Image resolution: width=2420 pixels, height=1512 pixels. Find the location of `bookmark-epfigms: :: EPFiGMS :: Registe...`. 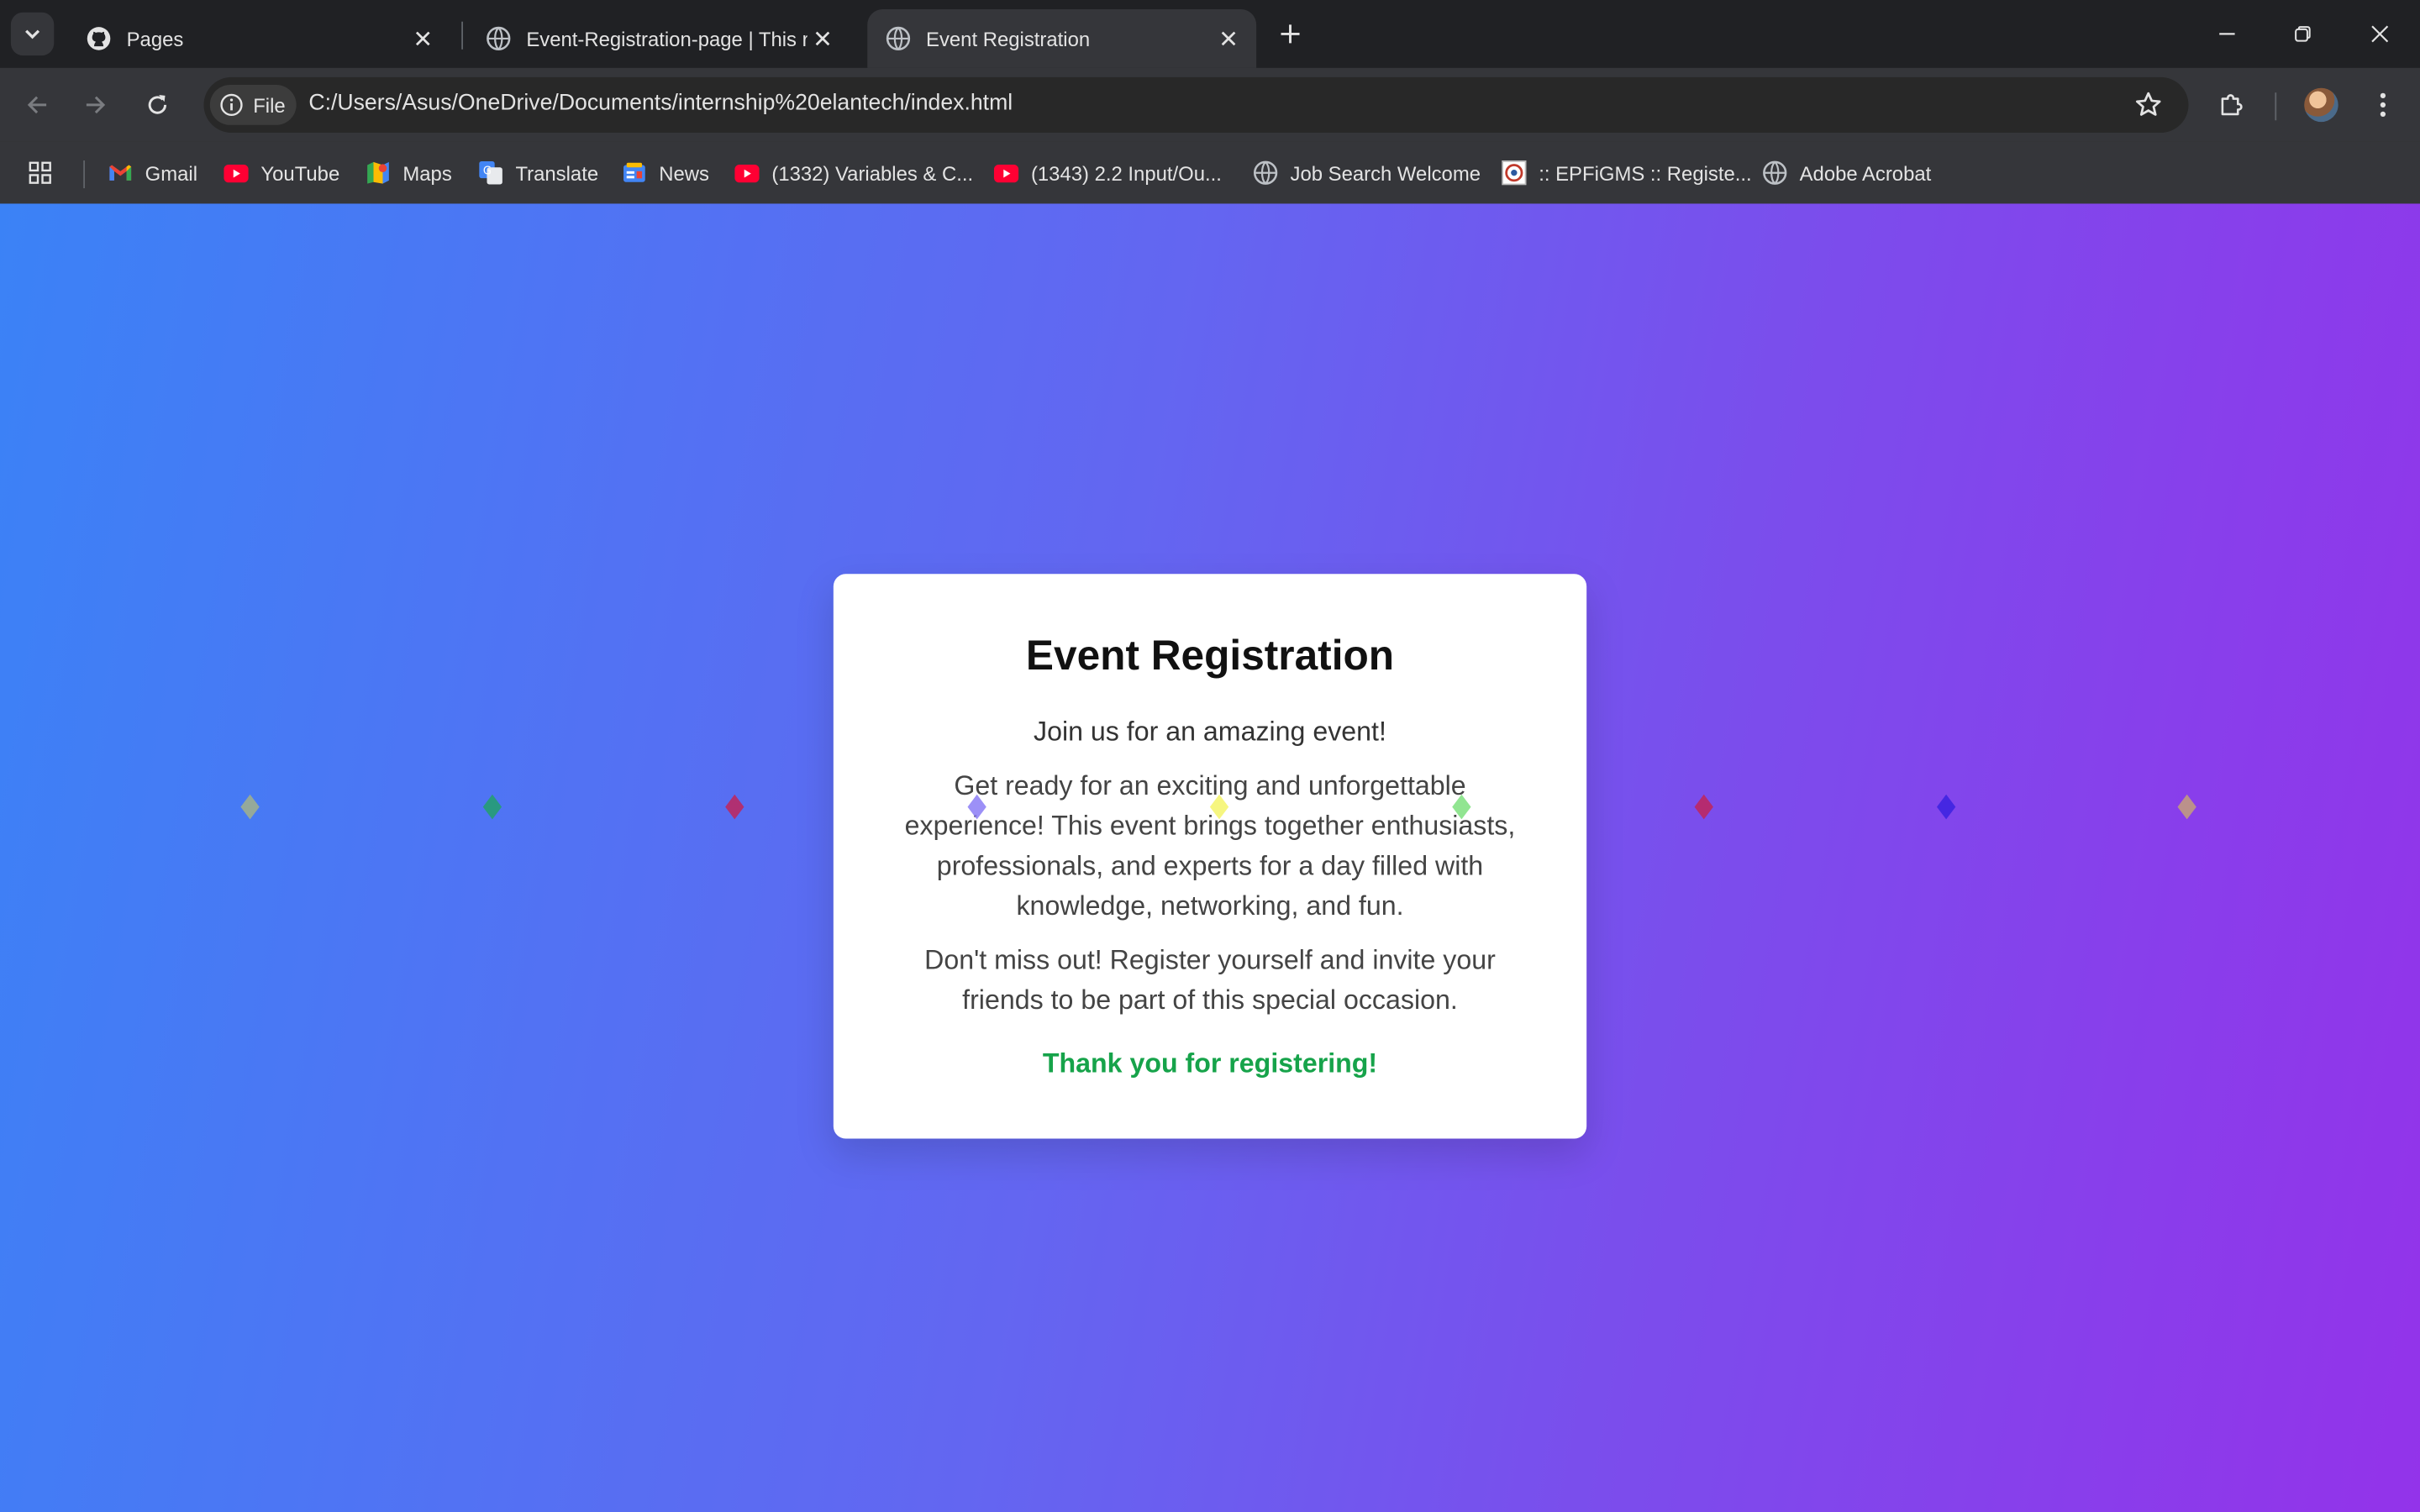

bookmark-epfigms: :: EPFiGMS :: Registe... is located at coordinates (1627, 173).